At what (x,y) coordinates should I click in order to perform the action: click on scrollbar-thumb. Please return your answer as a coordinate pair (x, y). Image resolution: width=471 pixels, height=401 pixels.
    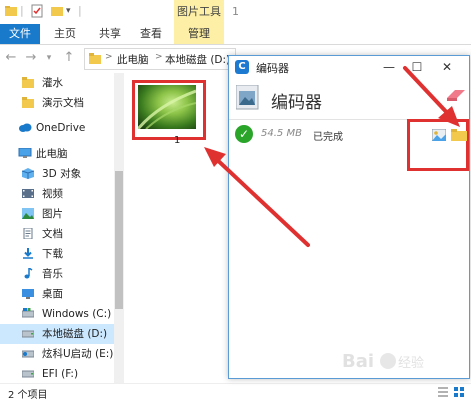
    Looking at the image, I should click on (119, 240).